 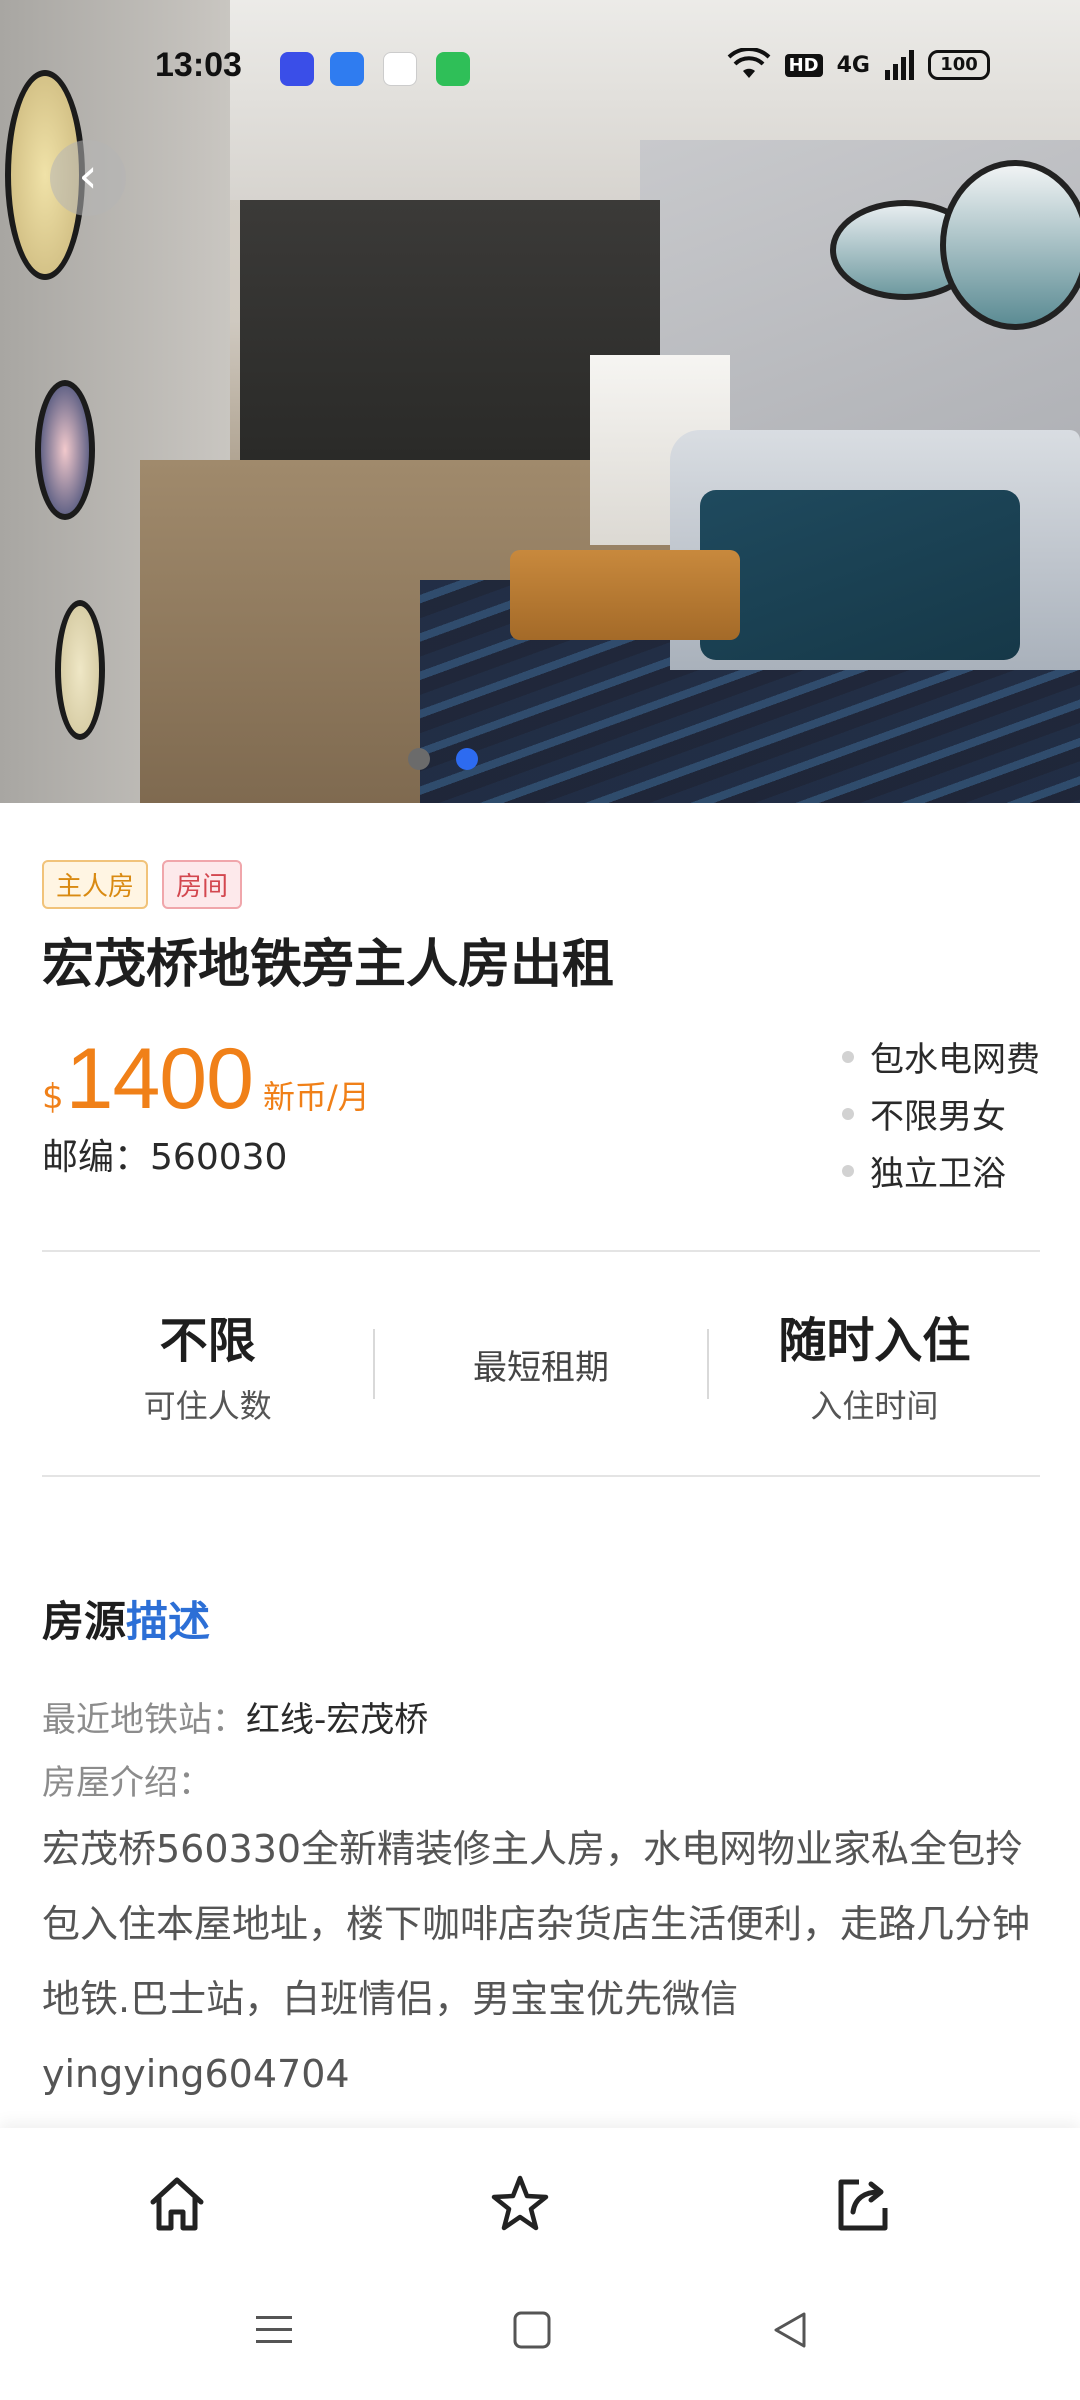 I want to click on feature-item: 不限男女, so click(x=941, y=1113).